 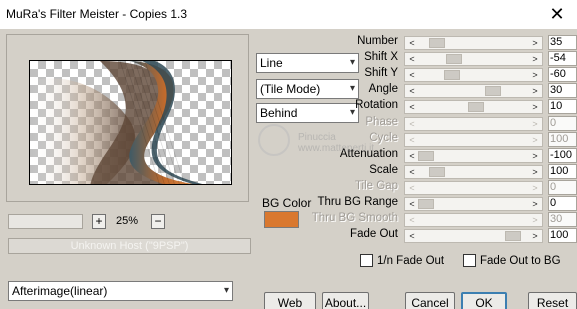 What do you see at coordinates (281, 219) in the screenshot?
I see `bg-color-swatch` at bounding box center [281, 219].